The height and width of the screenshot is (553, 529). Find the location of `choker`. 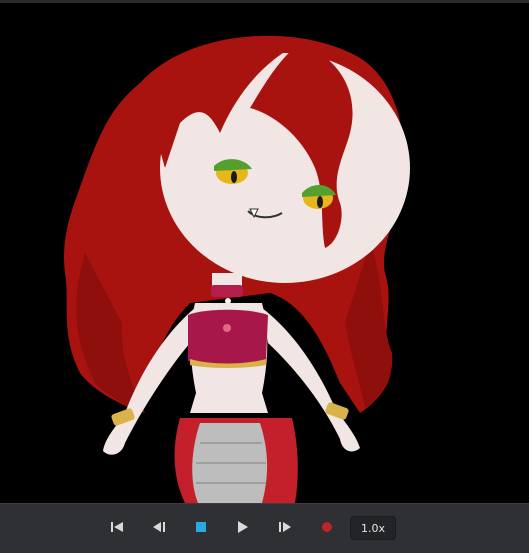

choker is located at coordinates (227, 291).